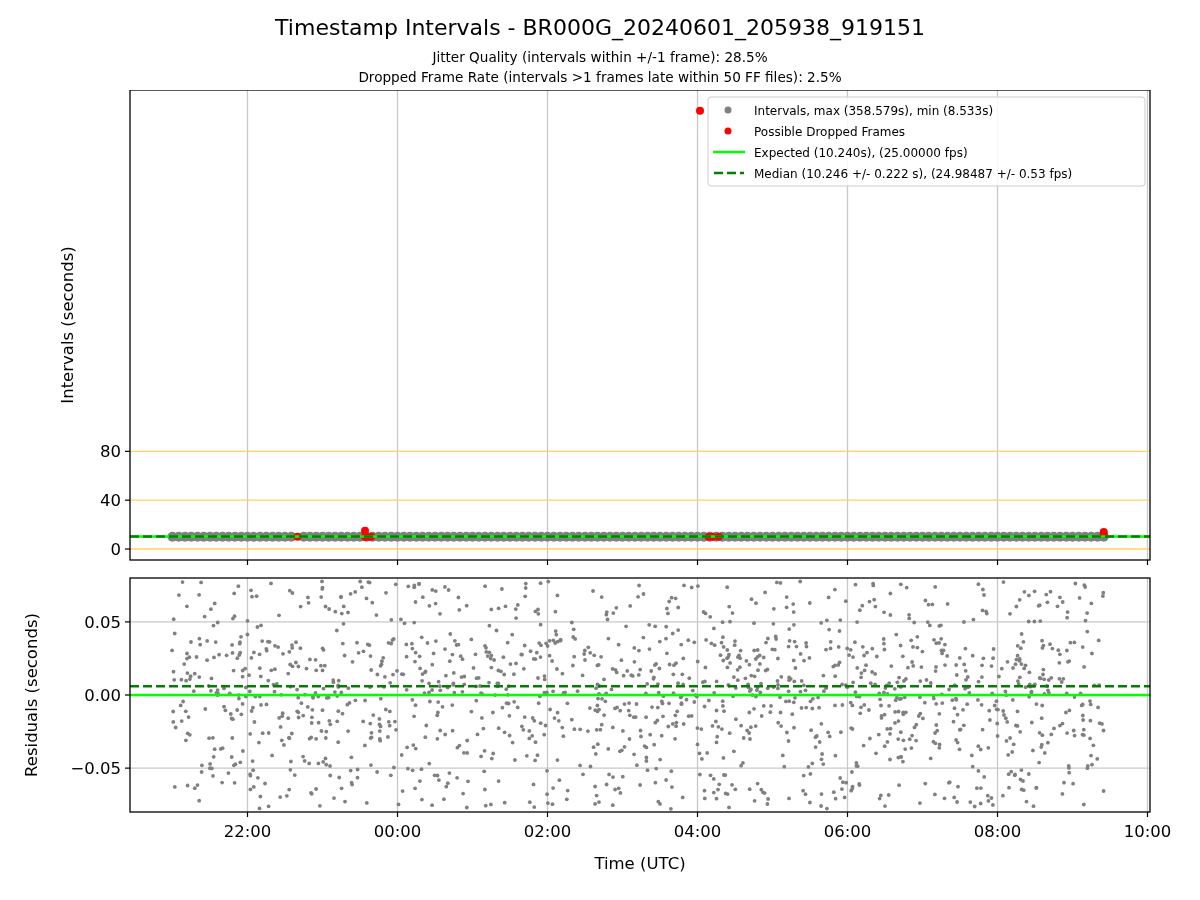 Image resolution: width=1200 pixels, height=900 pixels. Describe the element at coordinates (997, 831) in the screenshot. I see `x-tick-label: 08:00` at that location.